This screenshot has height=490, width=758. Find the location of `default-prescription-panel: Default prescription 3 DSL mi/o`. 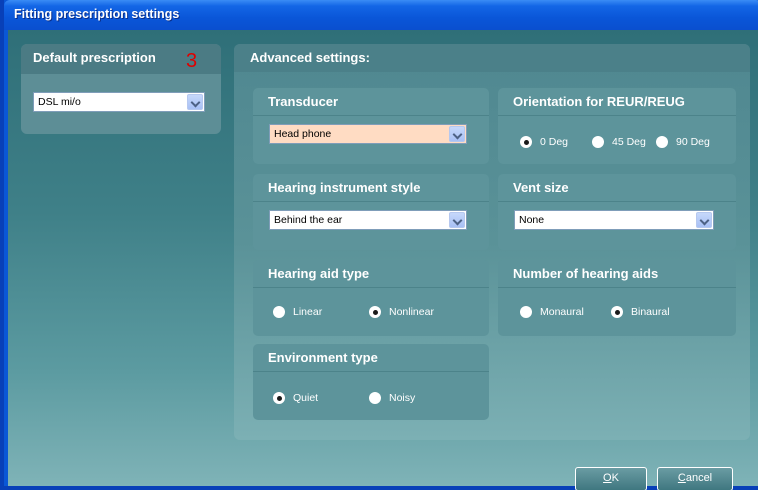

default-prescription-panel: Default prescription 3 DSL mi/o is located at coordinates (121, 89).